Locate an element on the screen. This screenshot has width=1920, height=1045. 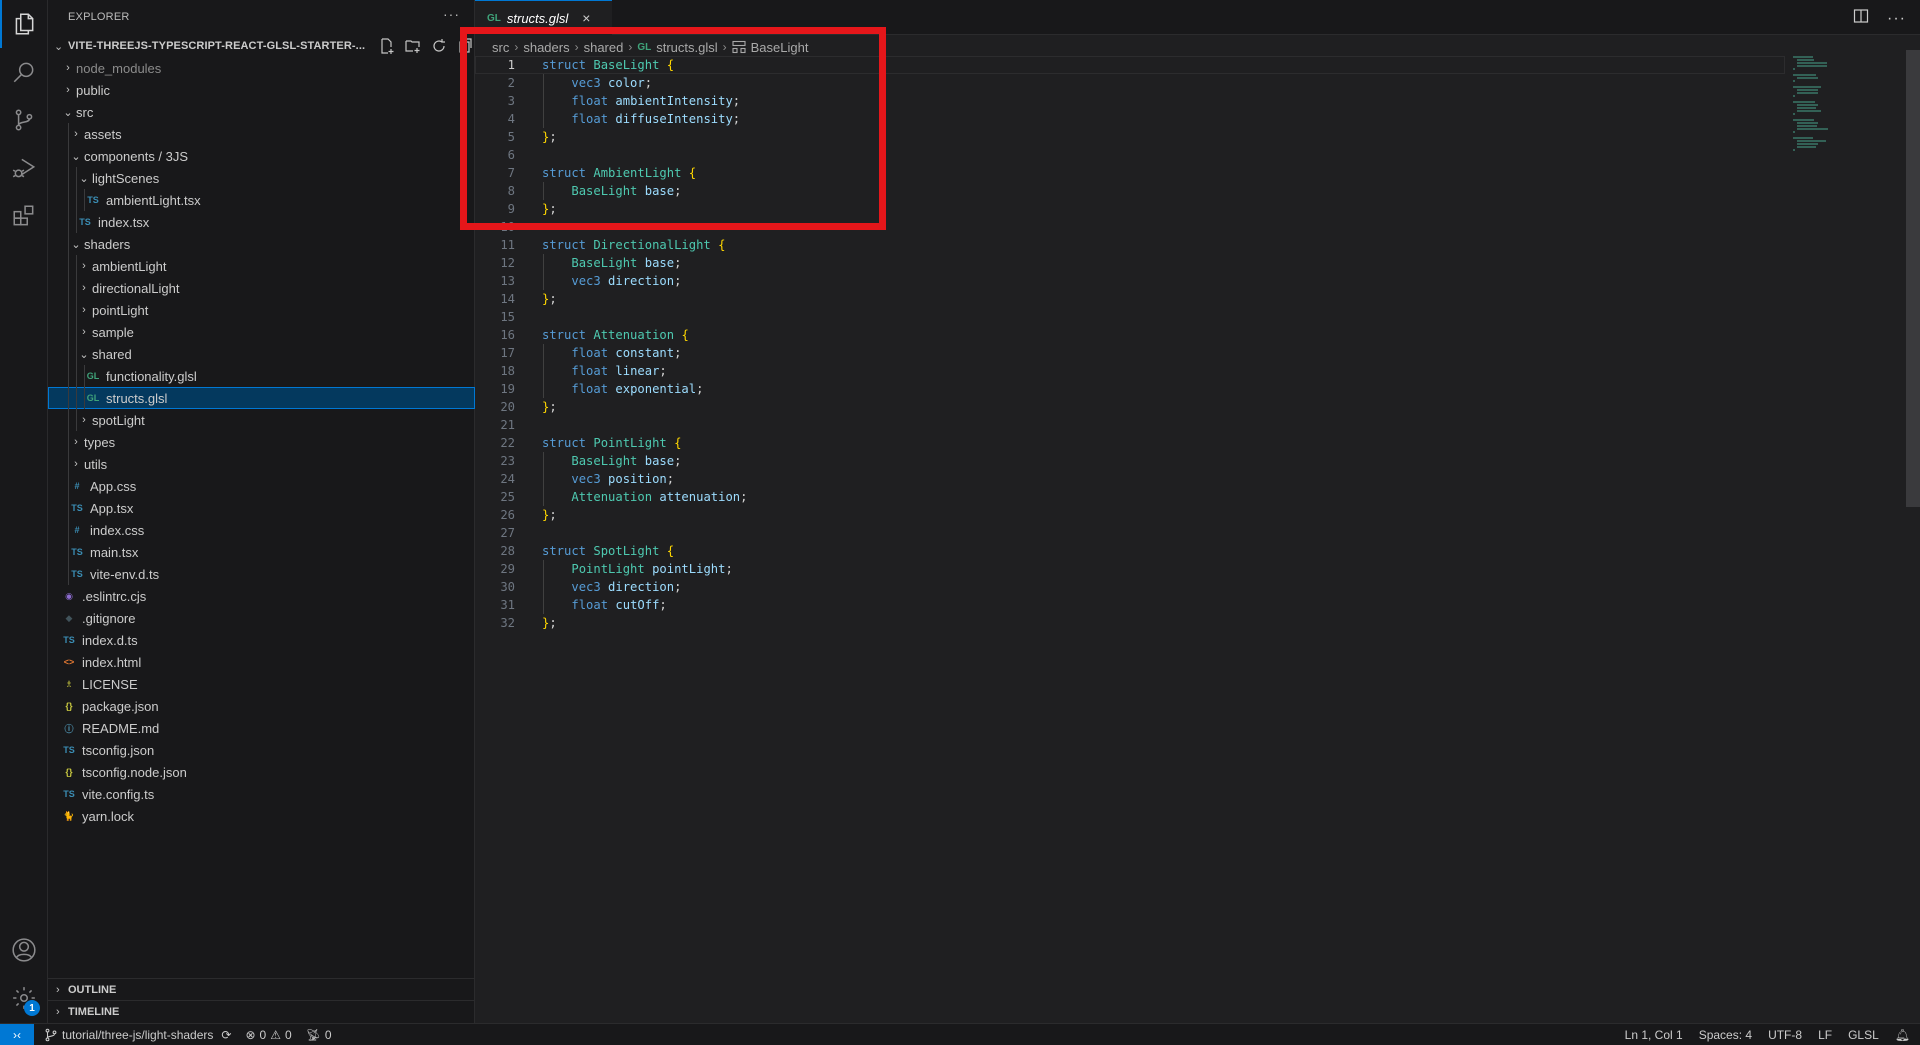
ports-indicator: 📡︎ 0 is located at coordinates (319, 1035).